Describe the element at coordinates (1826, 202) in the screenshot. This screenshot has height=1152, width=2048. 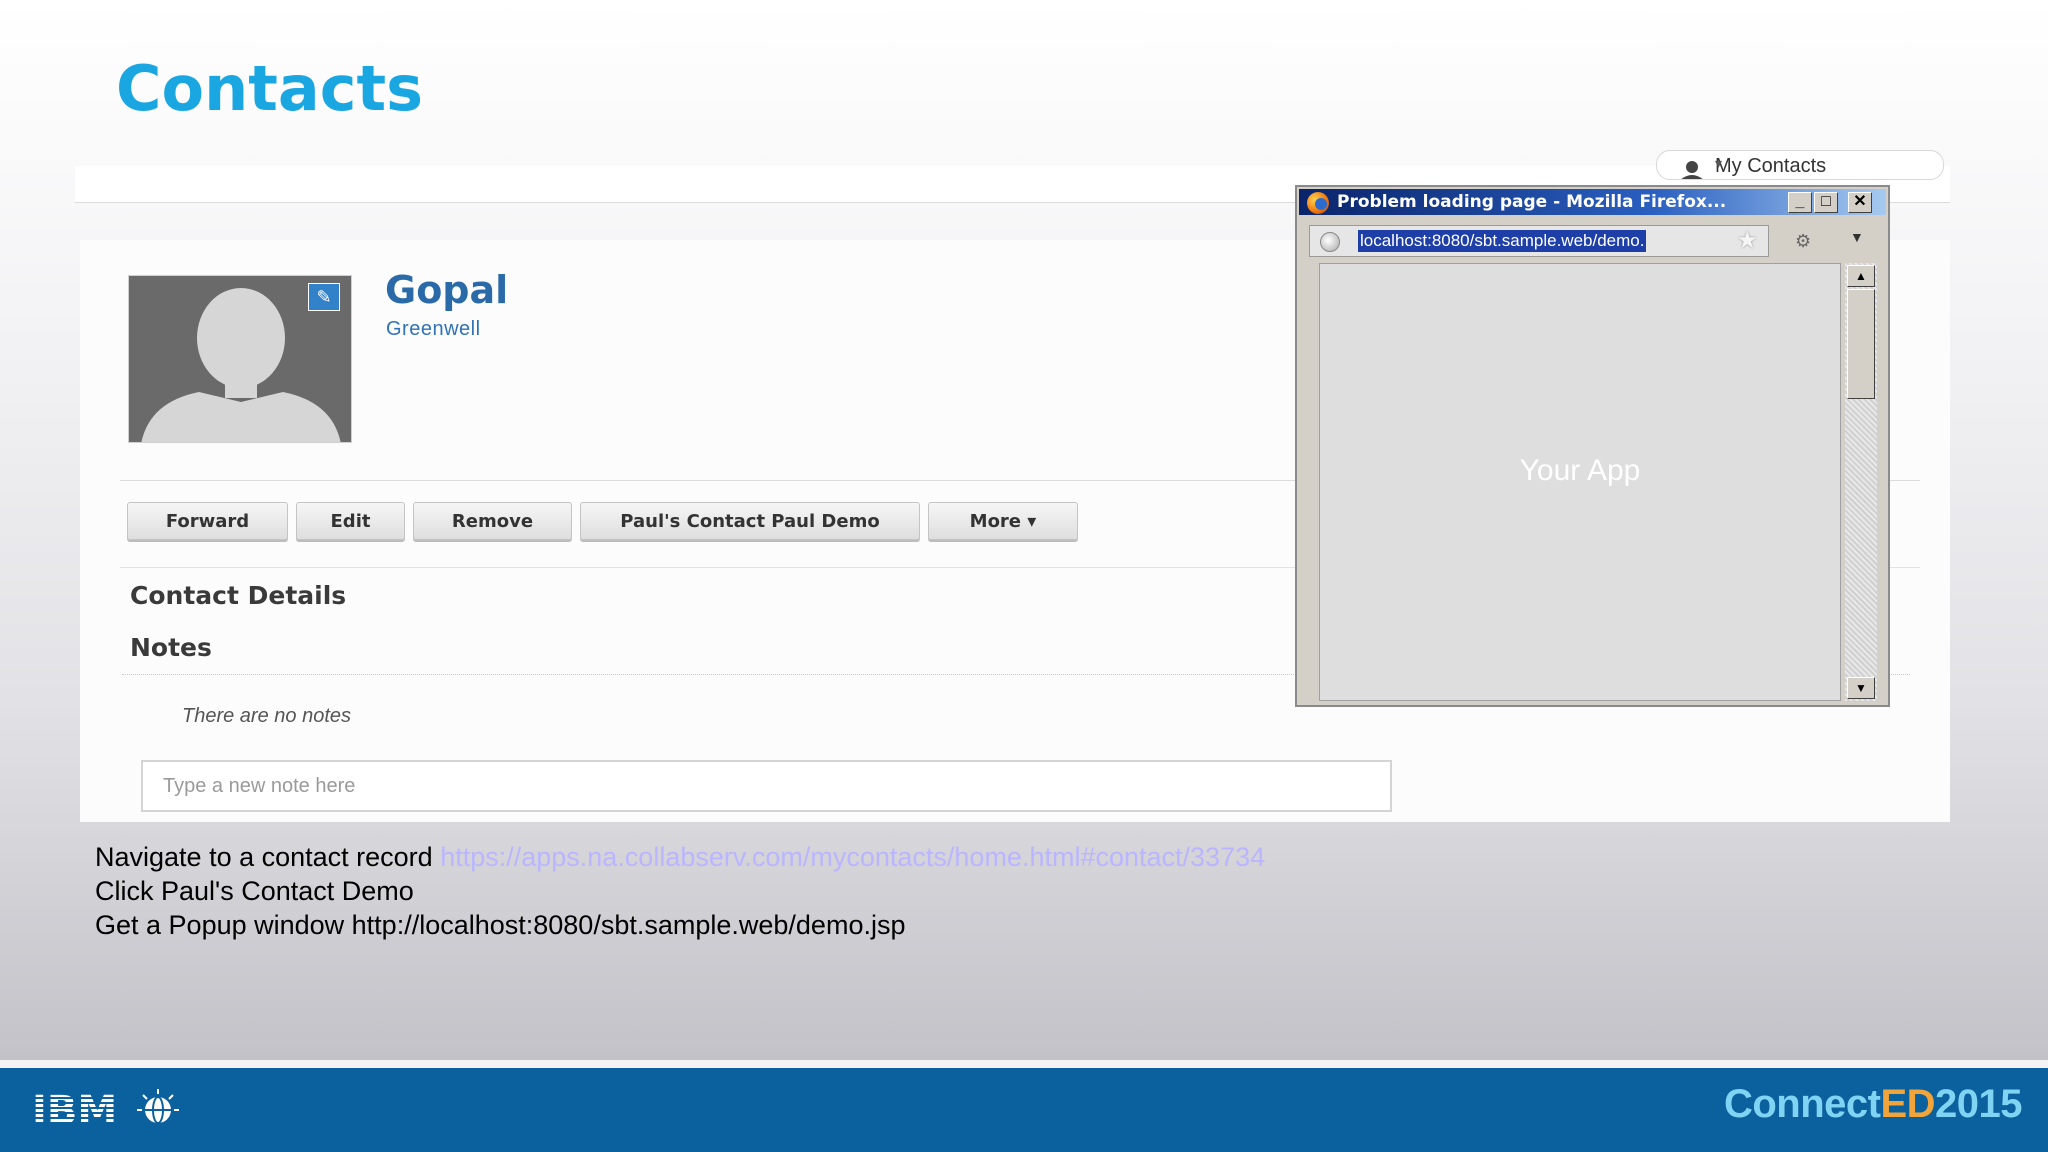
I see `maximize-button: □` at that location.